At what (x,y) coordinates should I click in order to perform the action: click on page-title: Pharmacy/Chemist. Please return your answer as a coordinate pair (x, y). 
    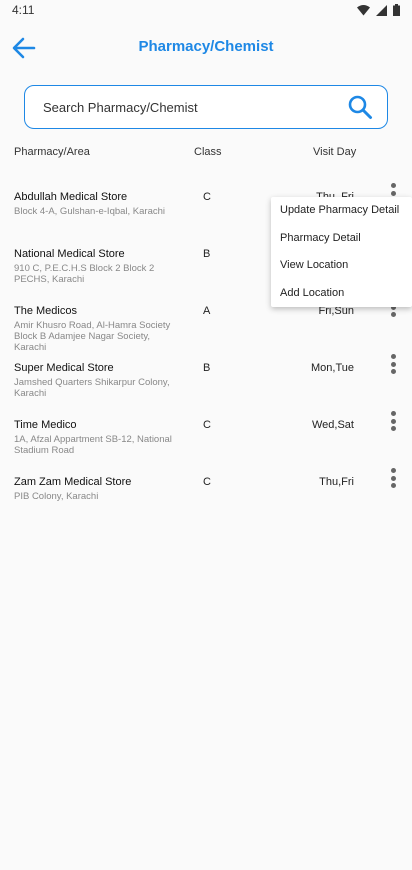
    Looking at the image, I should click on (206, 46).